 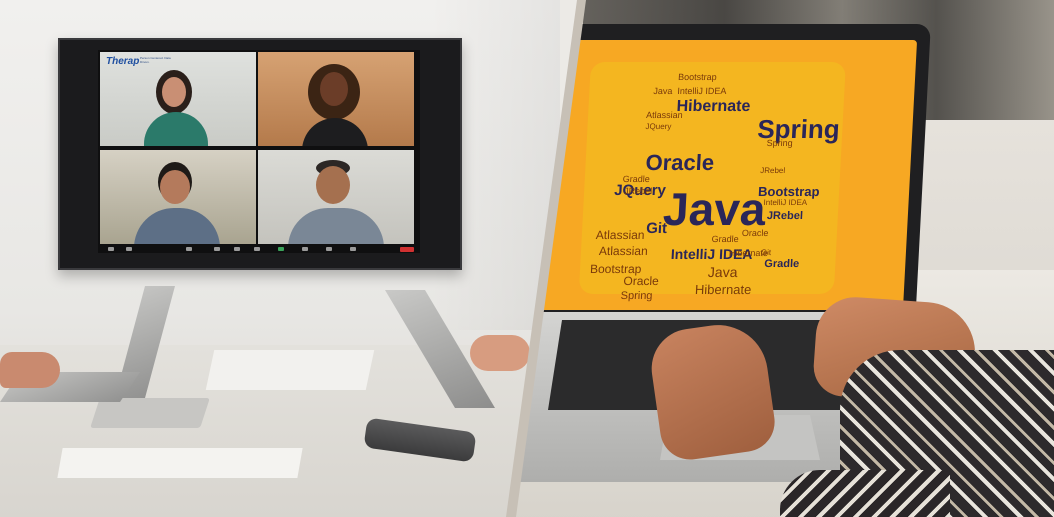 What do you see at coordinates (353, 249) in the screenshot?
I see `more-icon` at bounding box center [353, 249].